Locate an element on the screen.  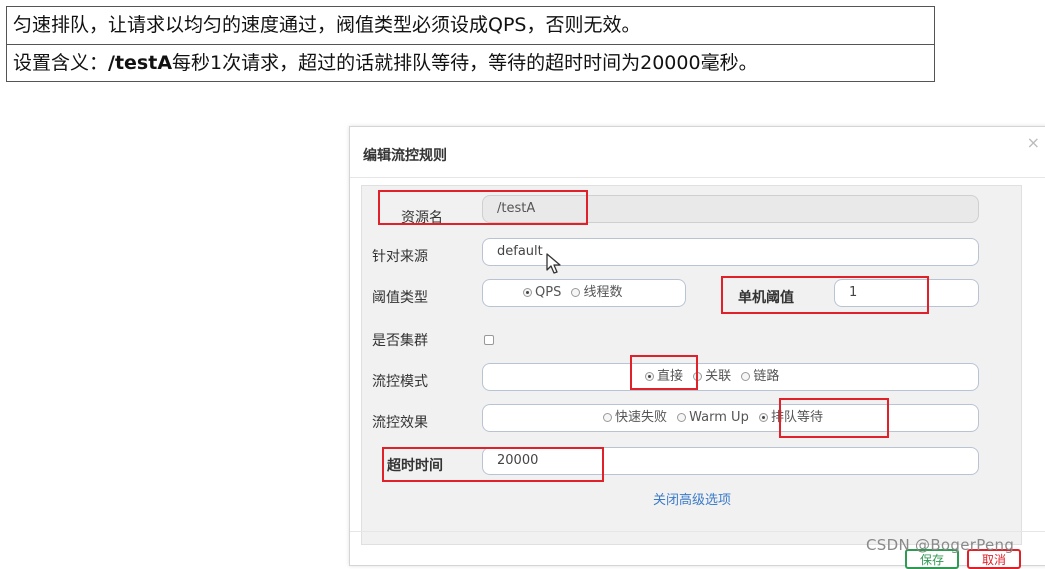
footer-divider is located at coordinates (697, 531).